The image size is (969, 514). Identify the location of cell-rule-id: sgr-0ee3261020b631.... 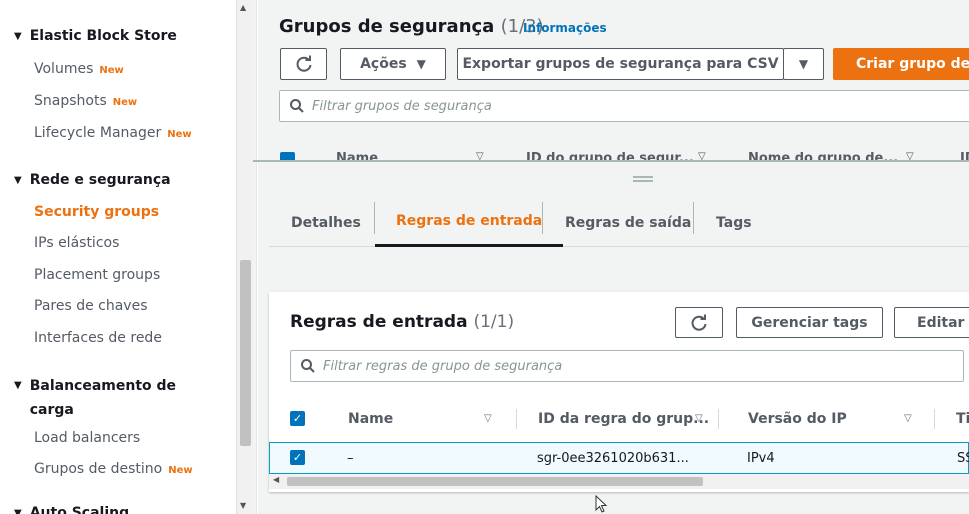
(613, 458).